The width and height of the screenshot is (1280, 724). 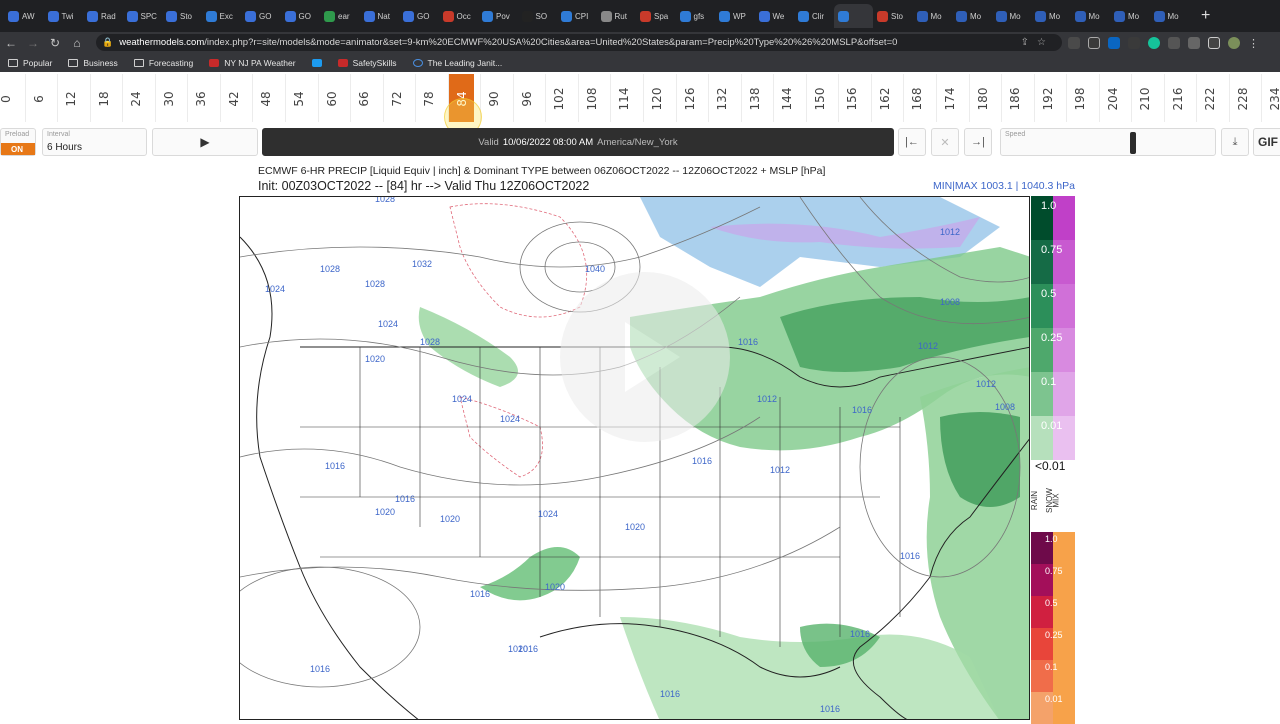 I want to click on sidebar-icon, so click(x=1214, y=43).